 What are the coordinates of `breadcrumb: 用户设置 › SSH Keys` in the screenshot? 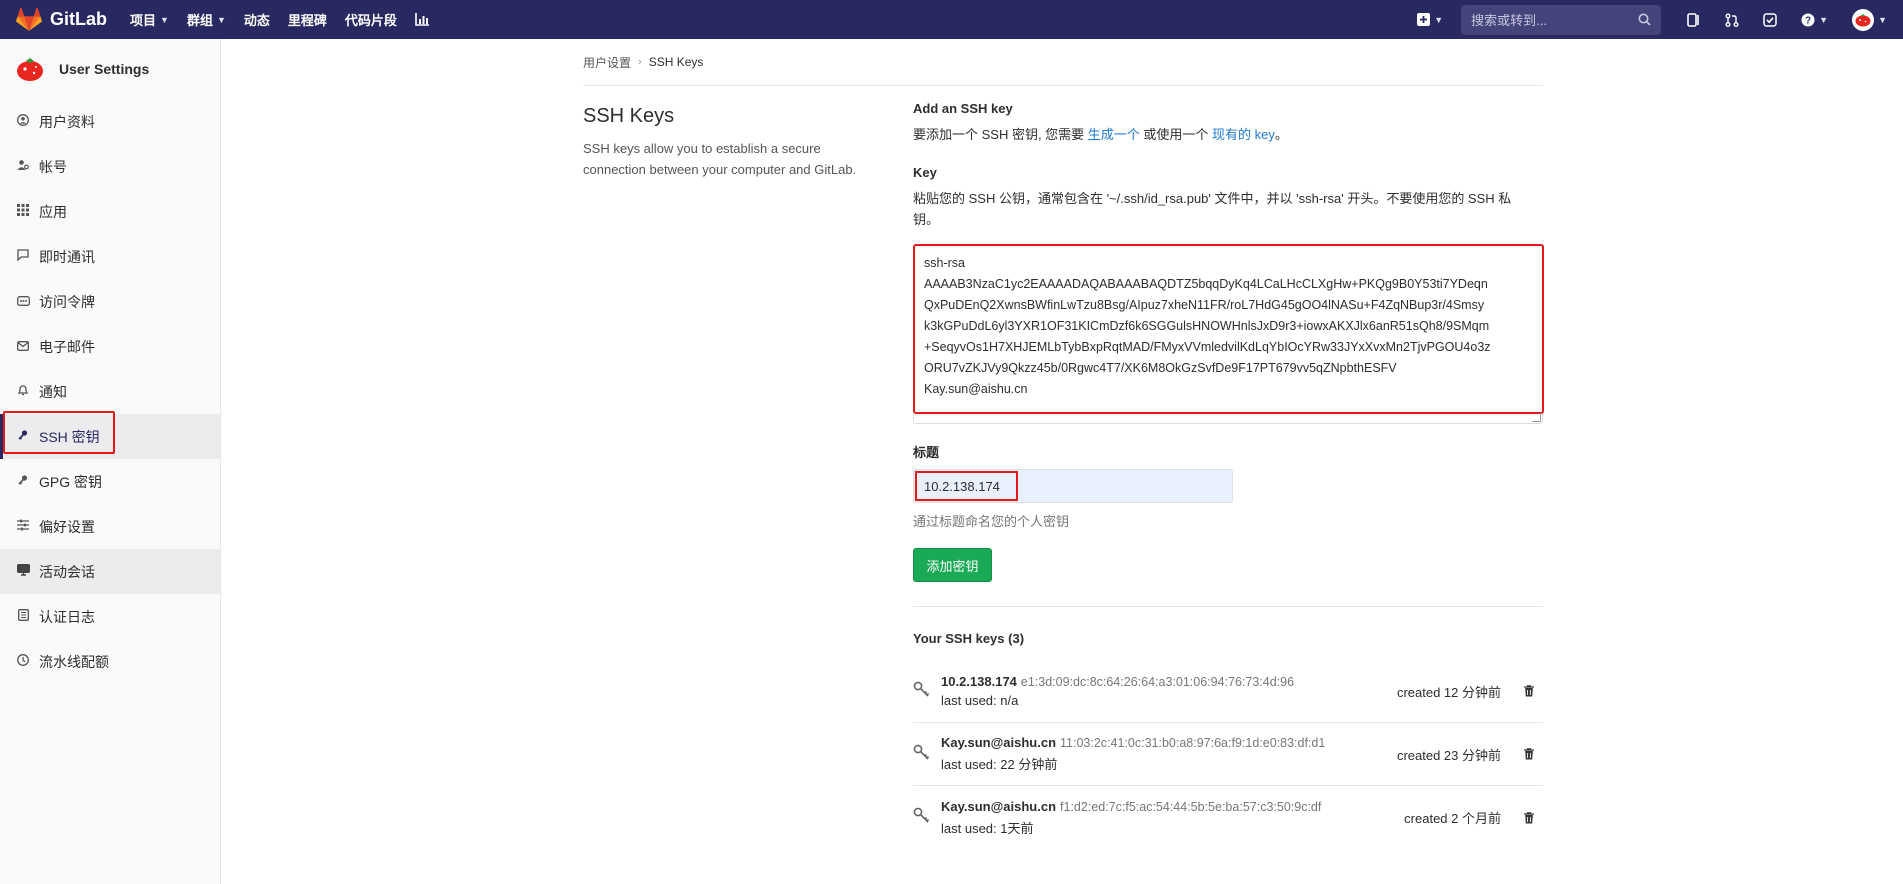 It's located at (1063, 62).